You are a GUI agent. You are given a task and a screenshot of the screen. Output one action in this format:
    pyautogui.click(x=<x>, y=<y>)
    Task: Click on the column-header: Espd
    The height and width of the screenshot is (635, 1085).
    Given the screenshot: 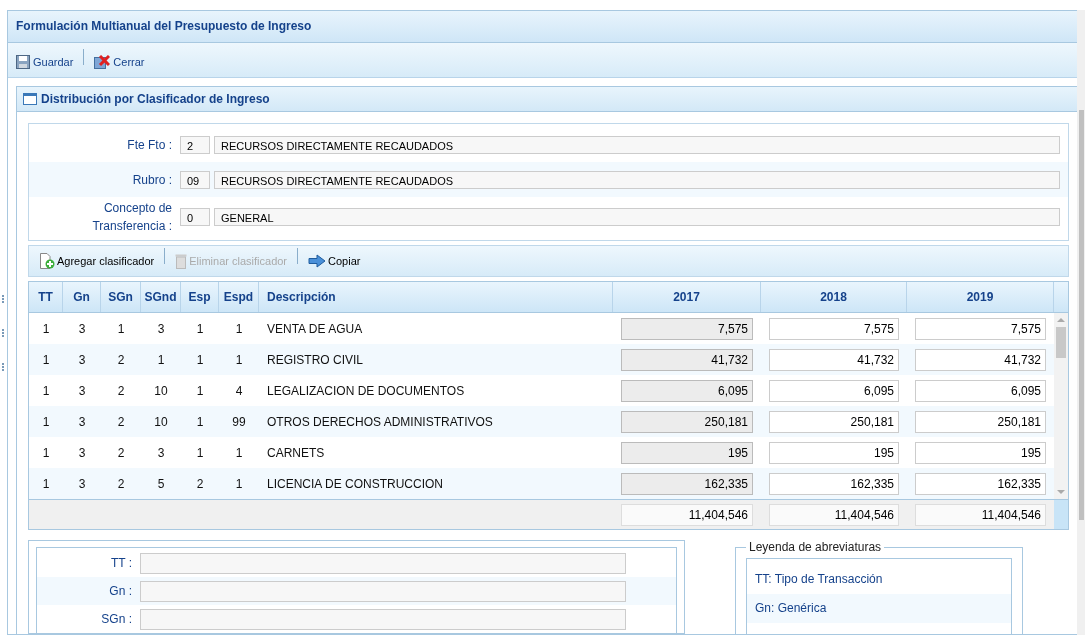 What is the action you would take?
    pyautogui.click(x=239, y=297)
    